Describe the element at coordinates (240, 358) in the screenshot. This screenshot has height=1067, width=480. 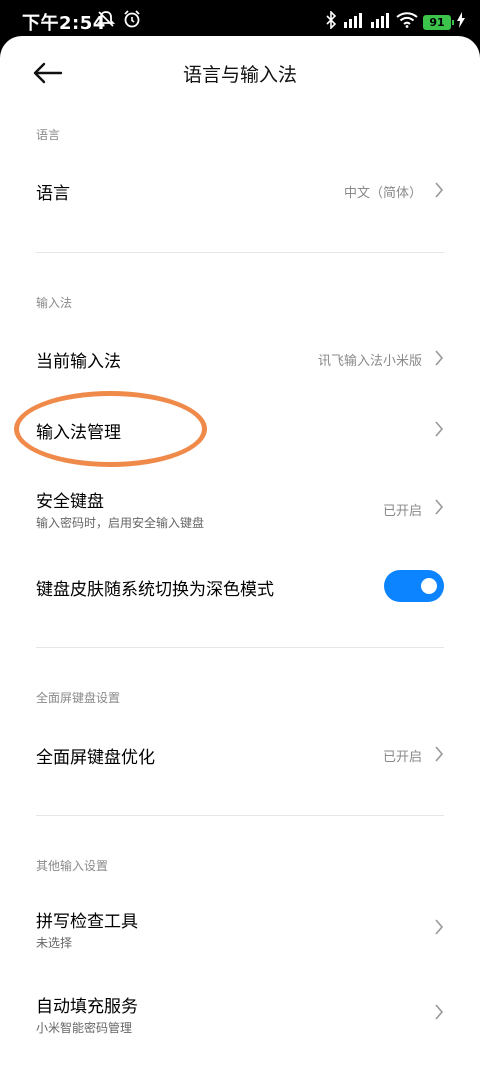
I see `current-input-method-row: 当前输入法 讯飞输入法小米版` at that location.